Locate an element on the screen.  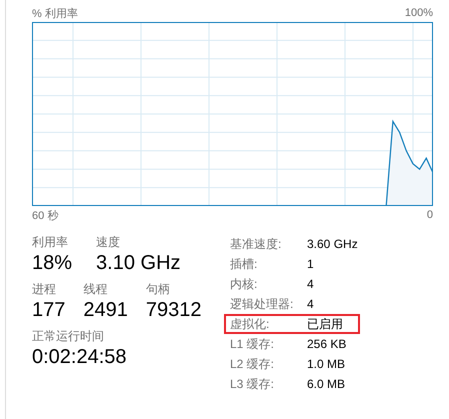
detail-label: 插槽: is located at coordinates (244, 264).